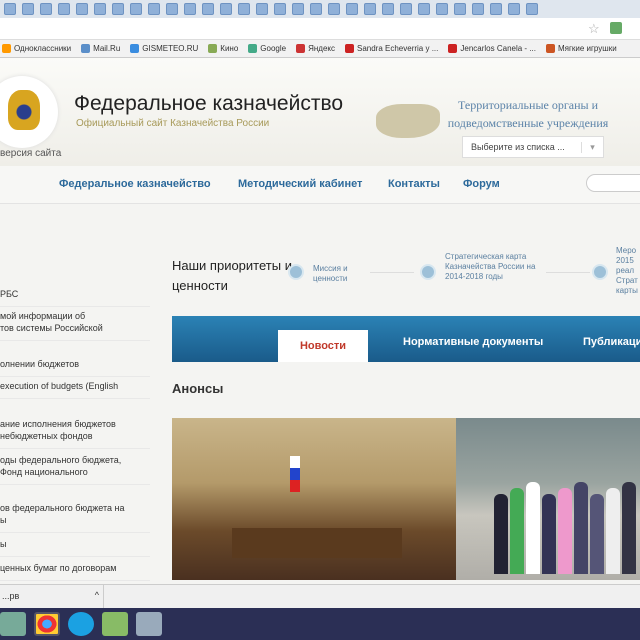 This screenshot has height=640, width=640. I want to click on sidebar-item: РБС, so click(75, 297).